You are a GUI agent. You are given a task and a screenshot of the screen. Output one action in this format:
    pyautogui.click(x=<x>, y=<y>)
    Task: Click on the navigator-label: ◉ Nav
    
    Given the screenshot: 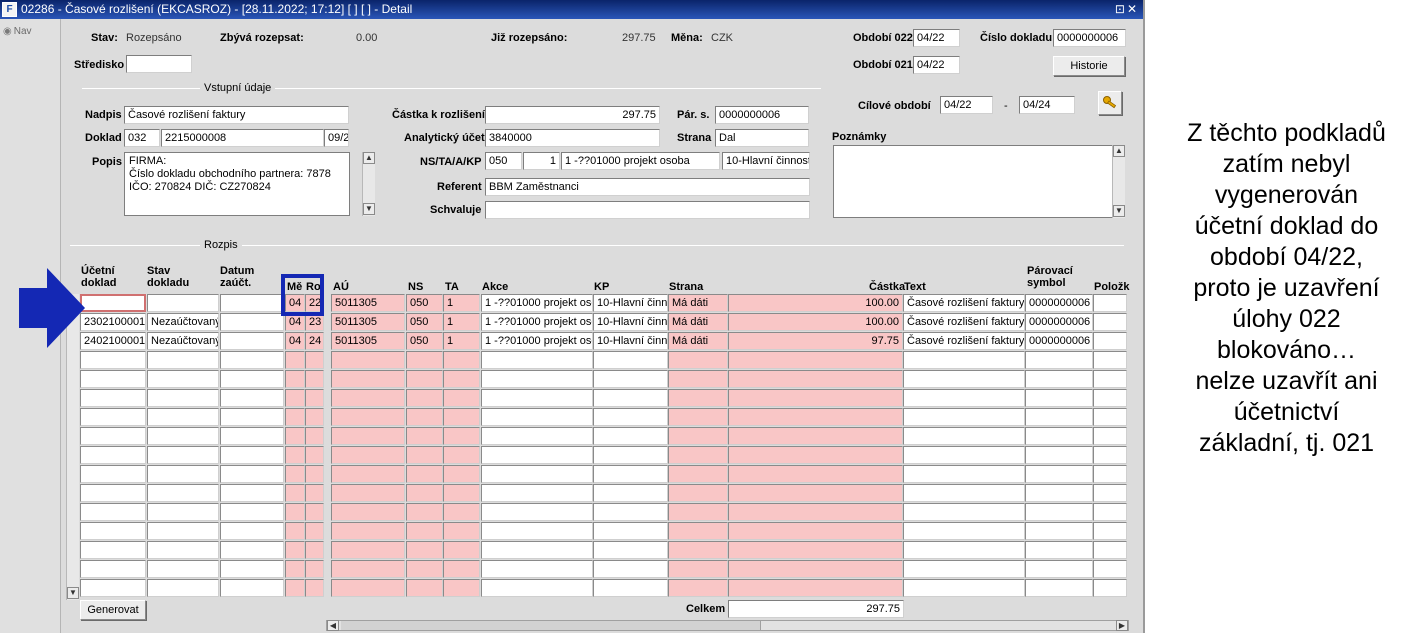 What is the action you would take?
    pyautogui.click(x=17, y=31)
    